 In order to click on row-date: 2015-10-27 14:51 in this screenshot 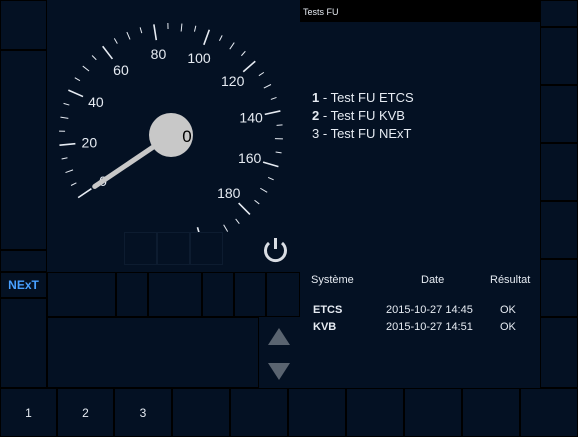, I will do `click(429, 327)`.